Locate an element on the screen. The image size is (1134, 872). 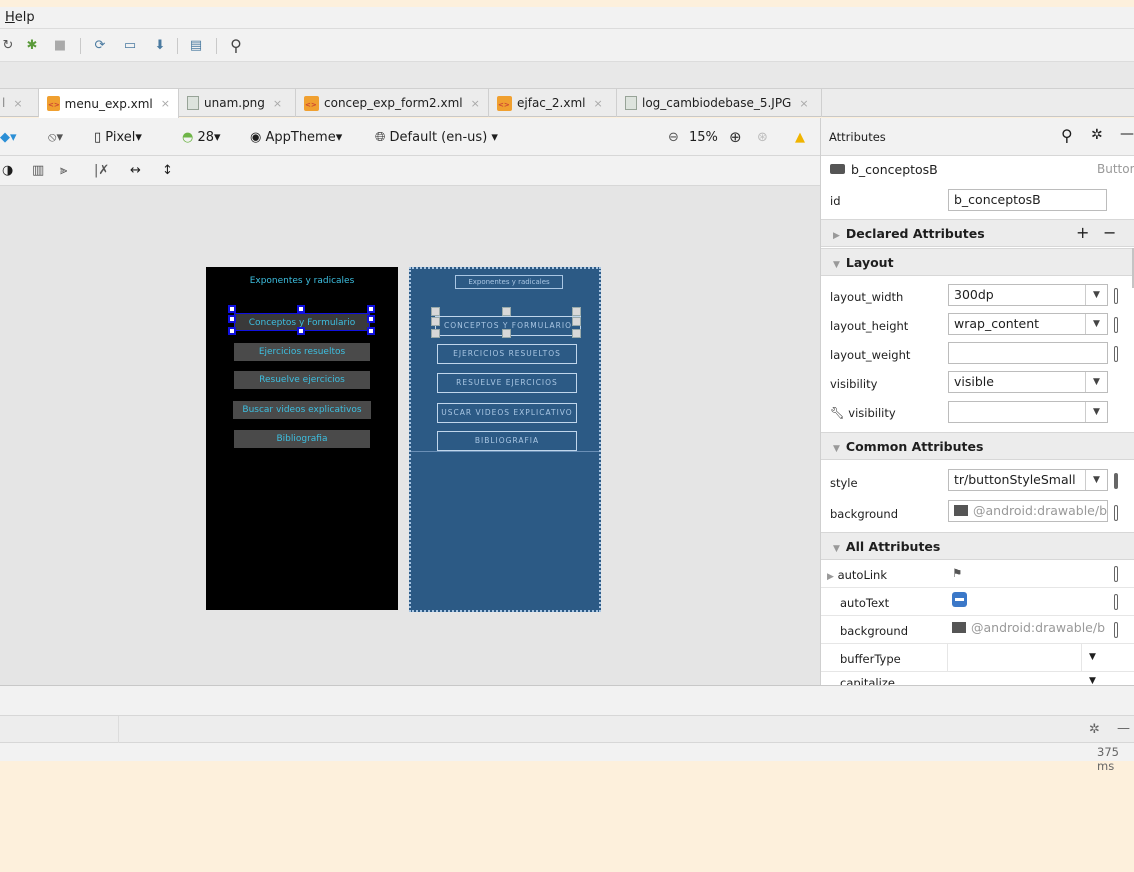
preview-button-ejercicios: Ejercicios resueltos is located at coordinates (302, 352).